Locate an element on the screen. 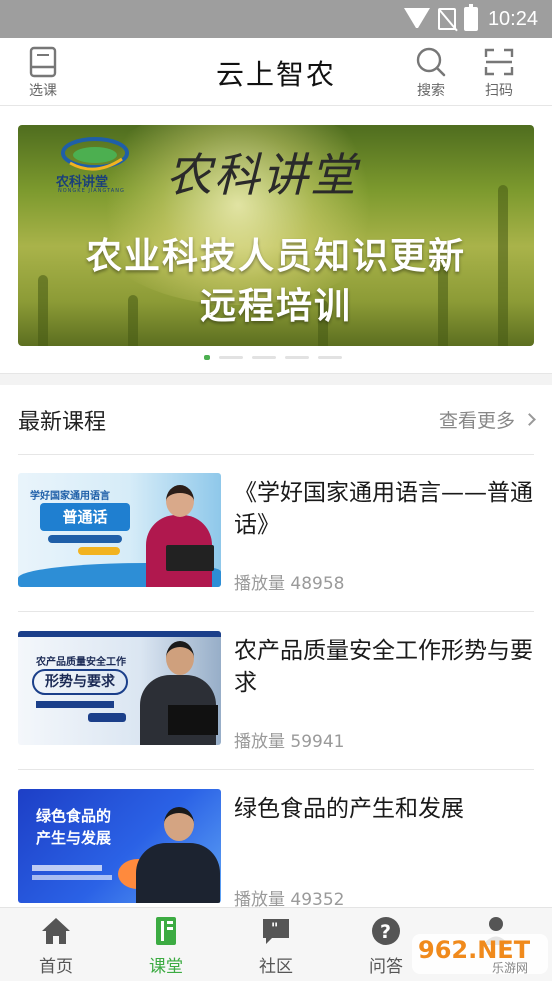  app-header: 选课 云上智农 搜索 扫码 is located at coordinates (276, 72).